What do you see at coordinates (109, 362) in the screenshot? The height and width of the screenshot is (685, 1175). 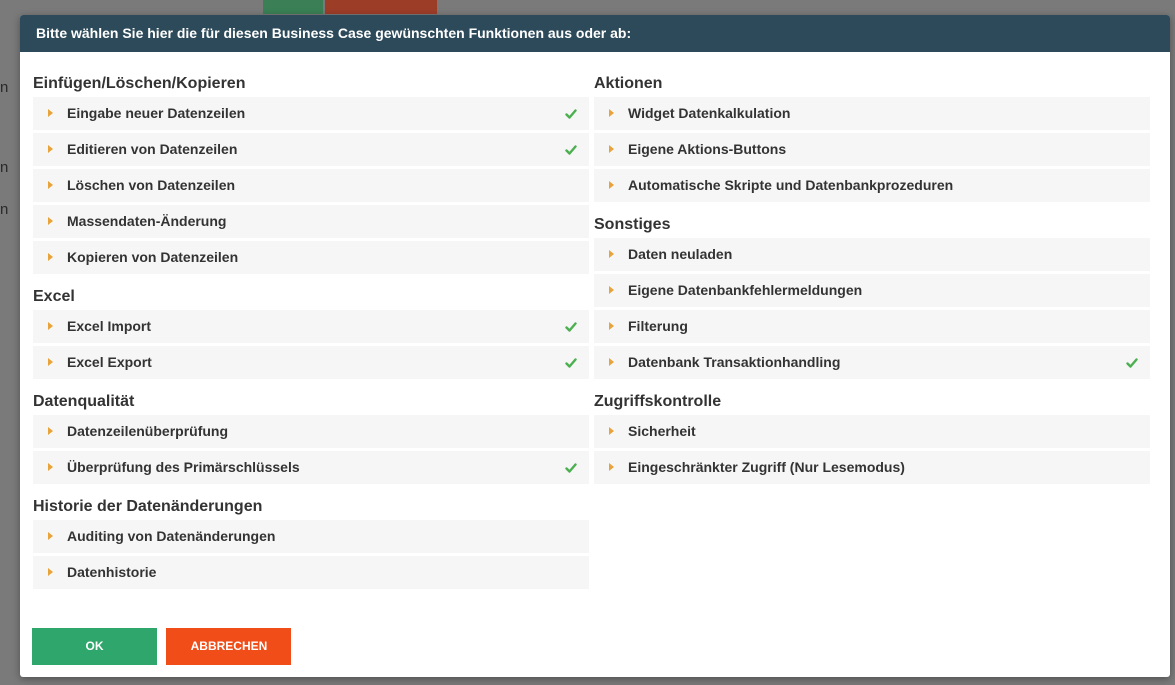 I see `feature-item-label: Excel Export` at bounding box center [109, 362].